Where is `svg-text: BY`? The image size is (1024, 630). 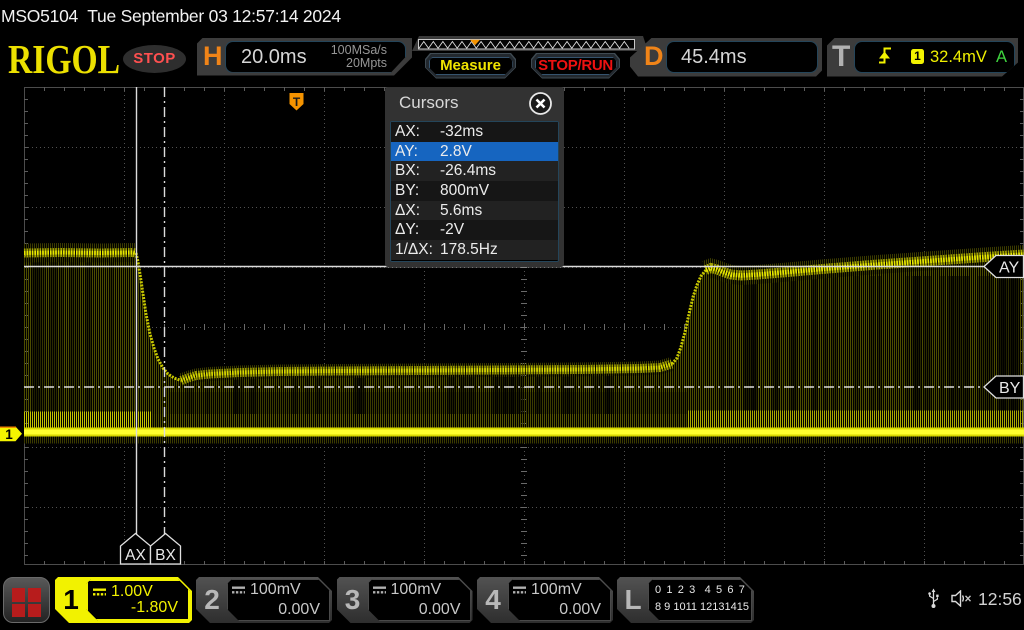 svg-text: BY is located at coordinates (1010, 388).